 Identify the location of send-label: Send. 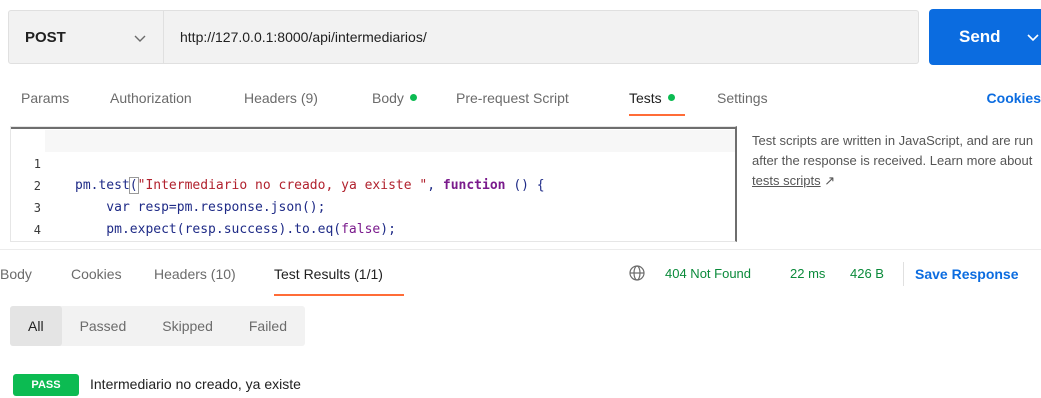
(980, 36).